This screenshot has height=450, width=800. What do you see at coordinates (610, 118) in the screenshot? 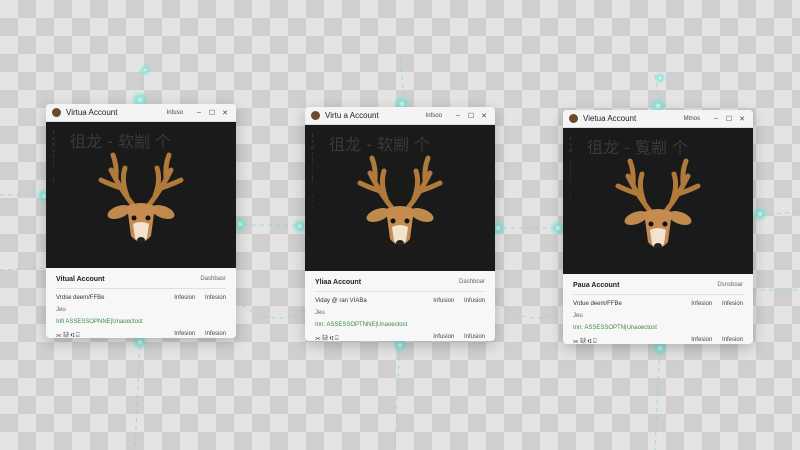
I see `window-title: Vietua Account` at bounding box center [610, 118].